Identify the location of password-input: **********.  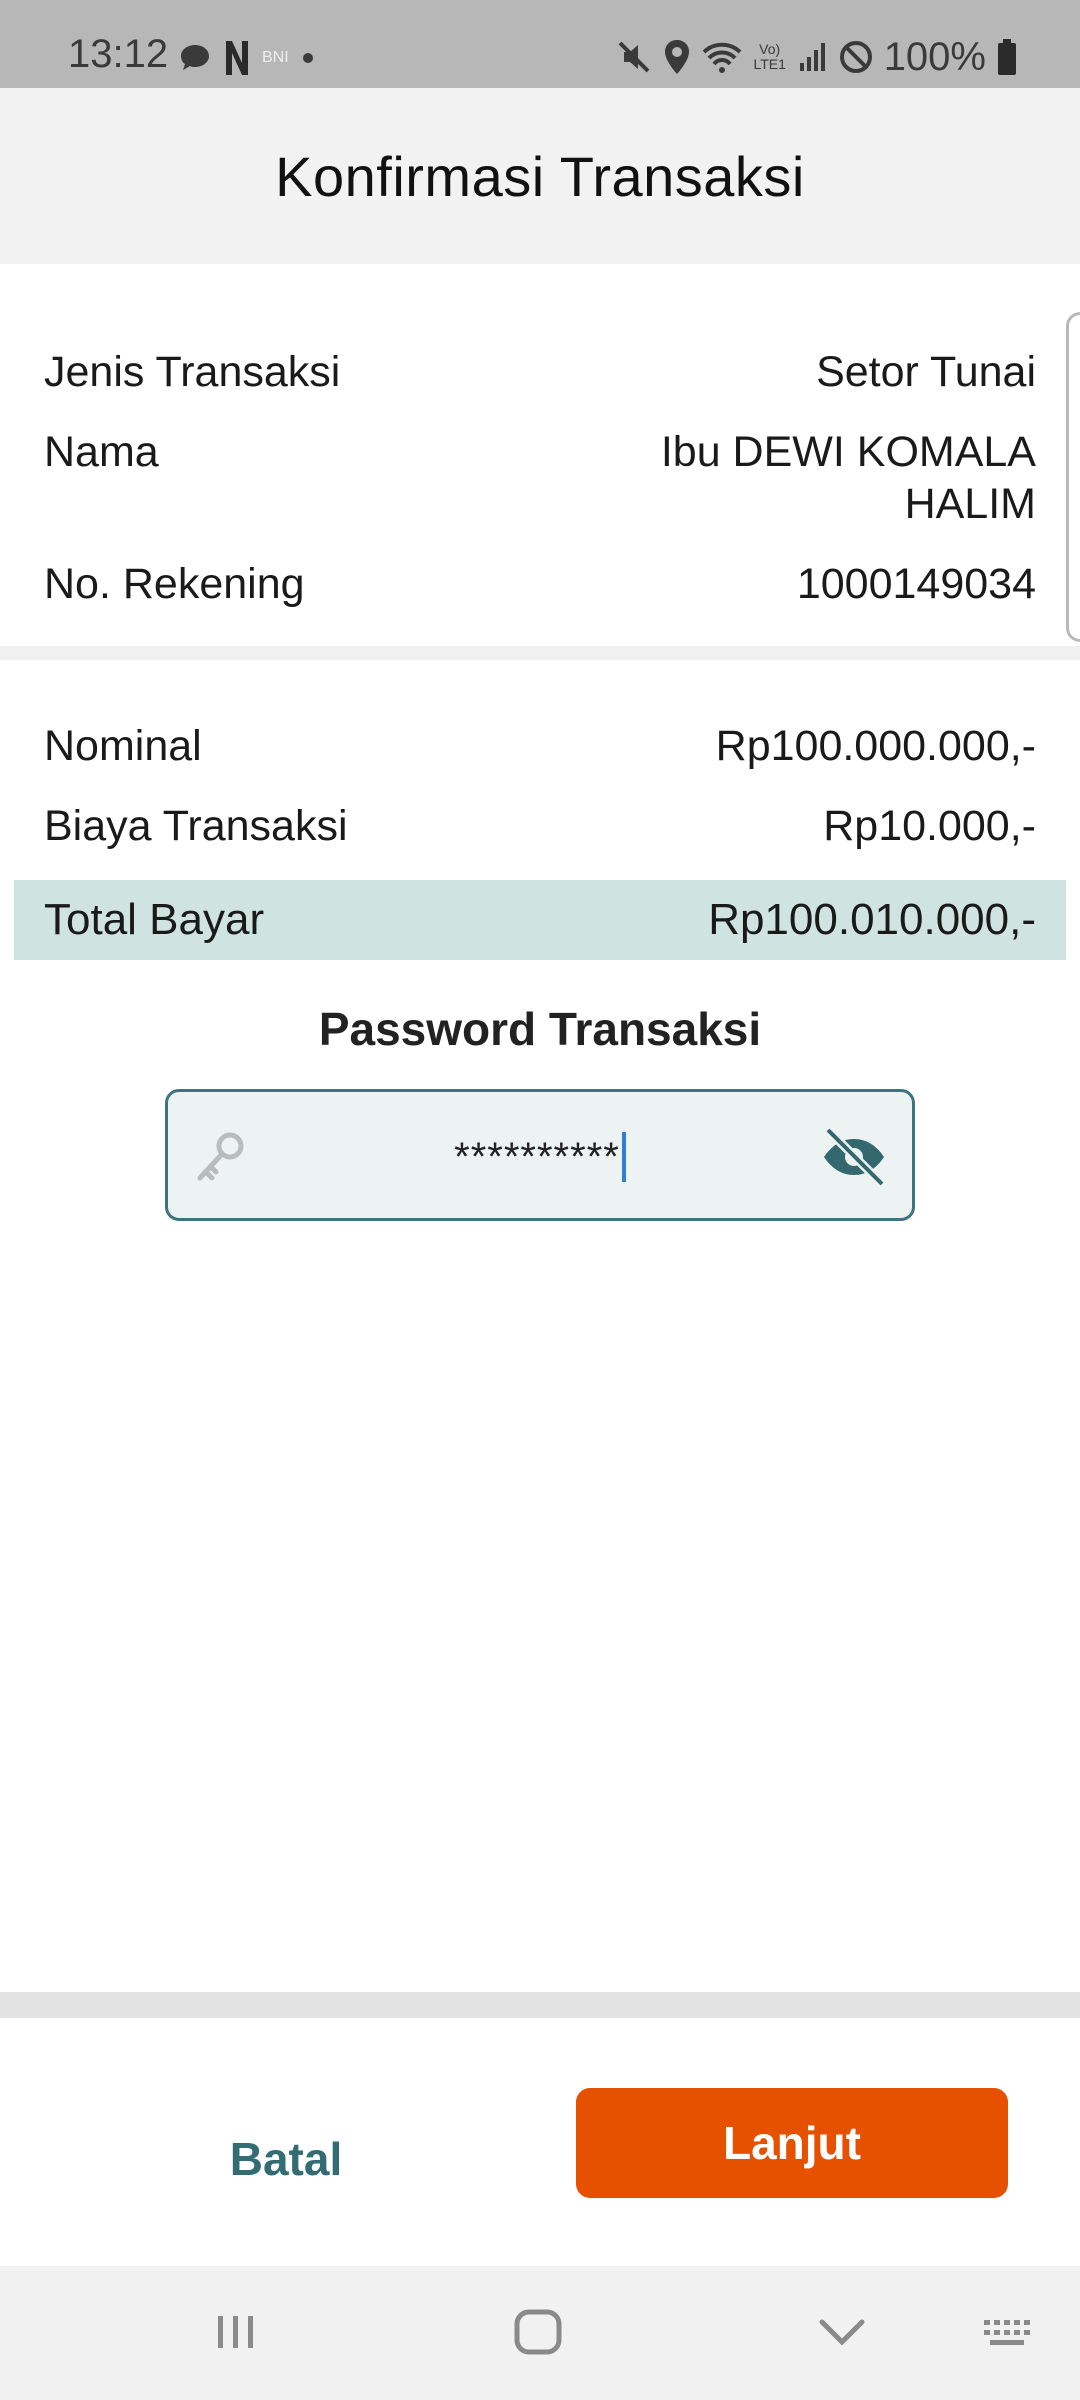
(540, 1155).